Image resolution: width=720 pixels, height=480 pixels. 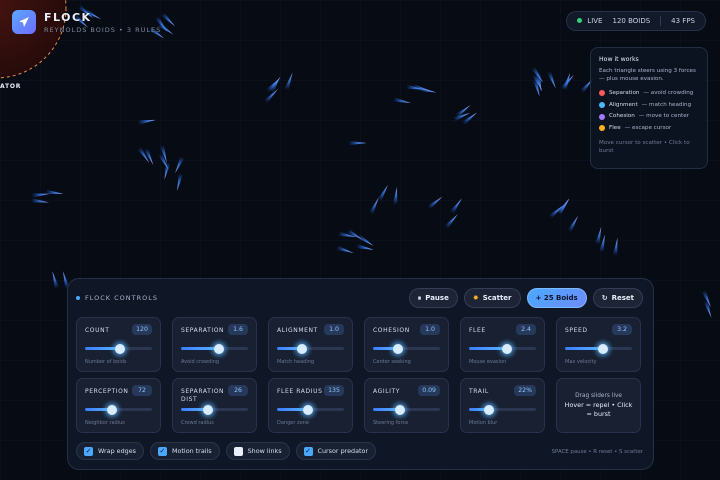 What do you see at coordinates (197, 423) in the screenshot?
I see `slider-hint: Crowd radius` at bounding box center [197, 423].